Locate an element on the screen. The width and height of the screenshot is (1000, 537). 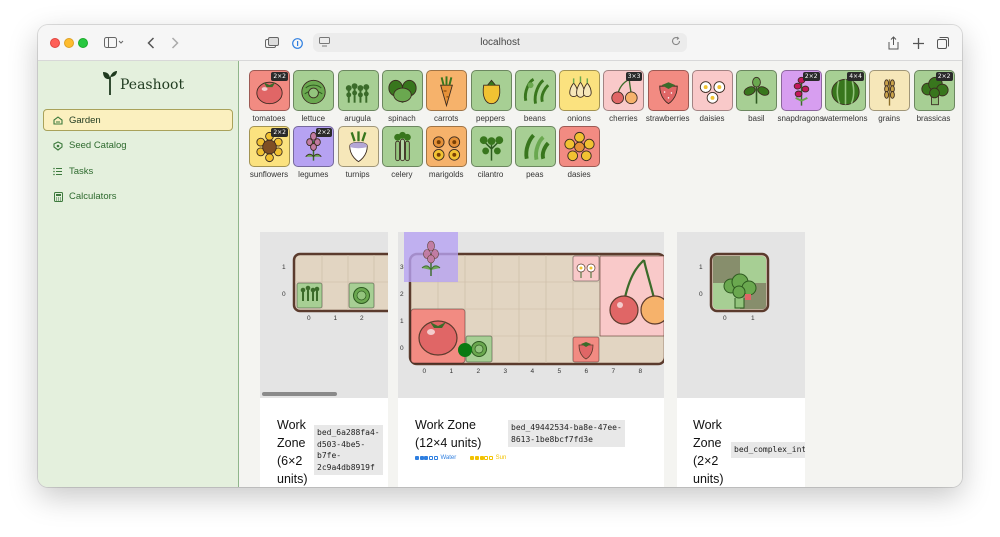
forward-icon is located at coordinates (175, 43).